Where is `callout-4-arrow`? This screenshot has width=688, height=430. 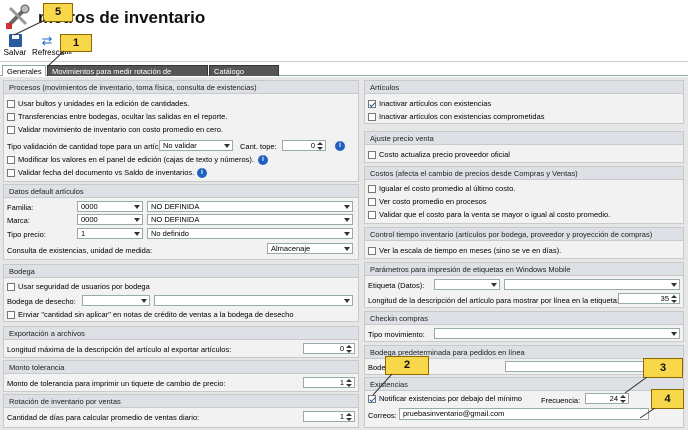
callout-4-arrow is located at coordinates (647, 413).